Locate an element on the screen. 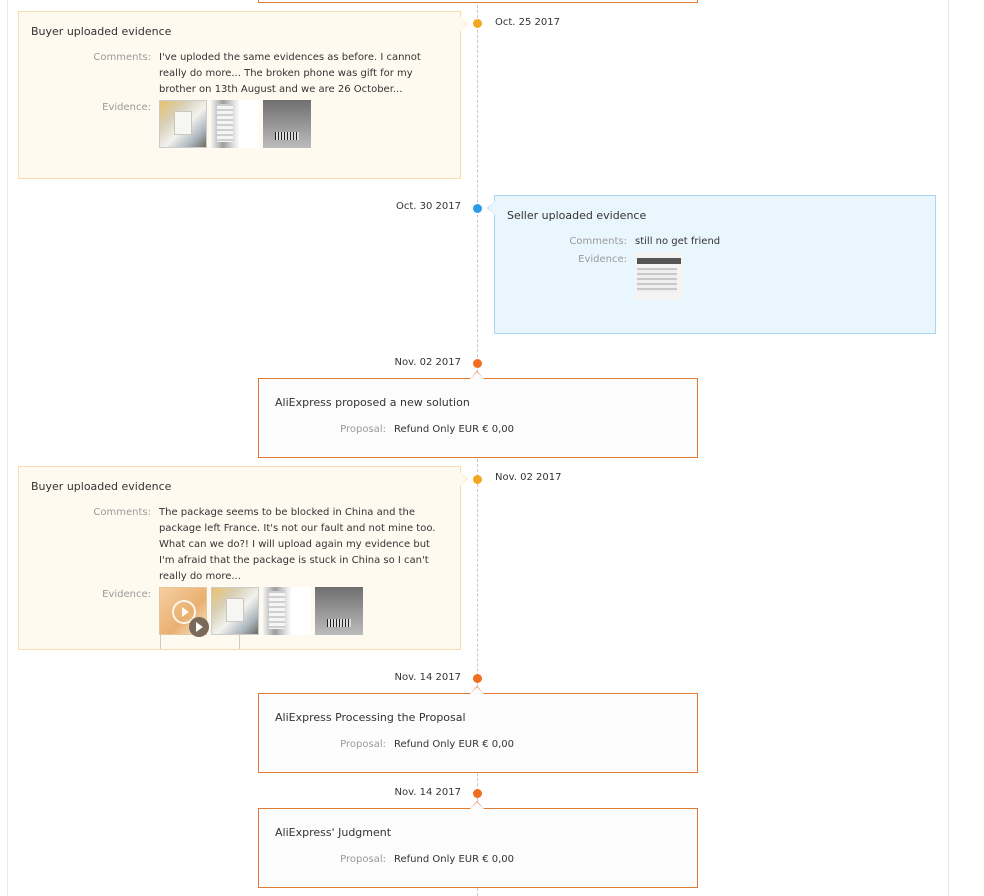  video-evidence is located at coordinates (199, 618).